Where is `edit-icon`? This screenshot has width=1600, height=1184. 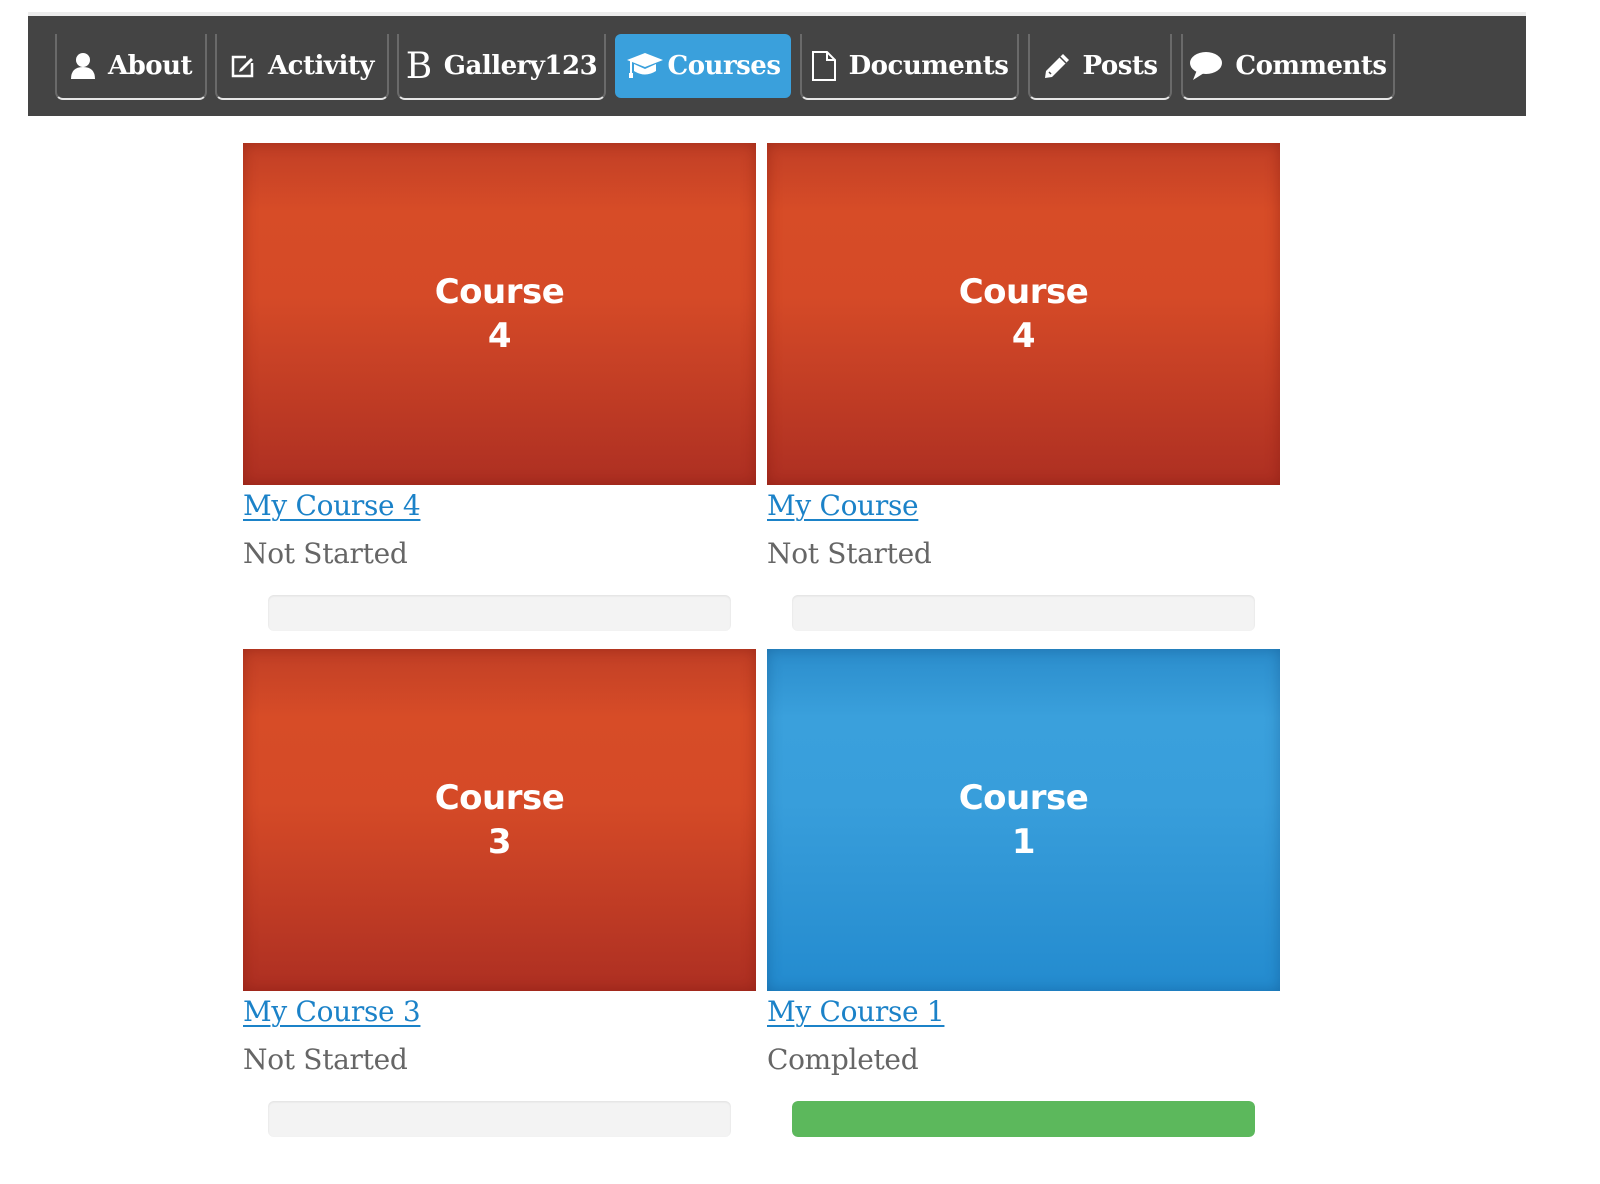
edit-icon is located at coordinates (243, 66).